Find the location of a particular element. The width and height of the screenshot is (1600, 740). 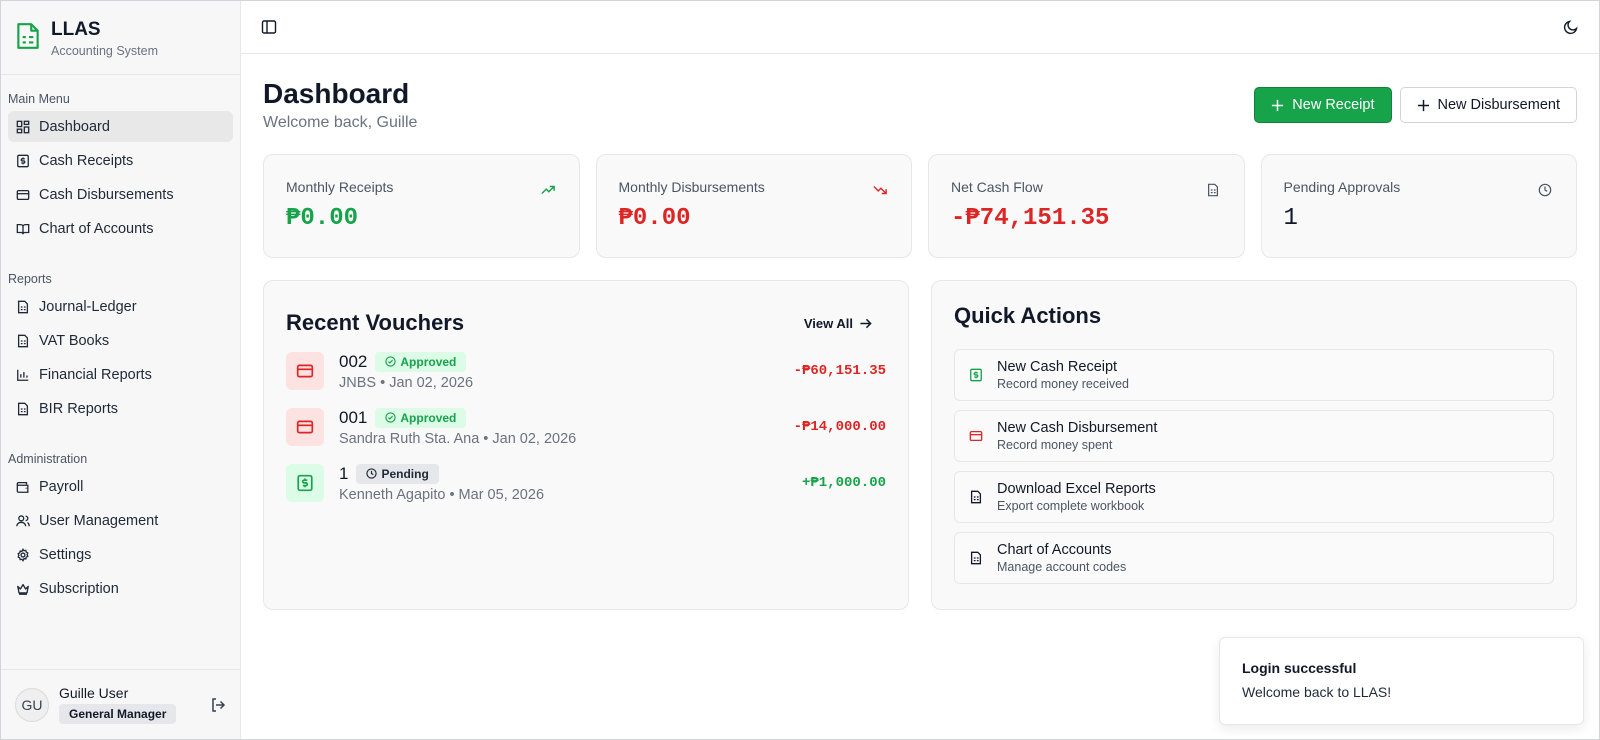

sidebar-item-subscription: Subscription is located at coordinates (120, 588).